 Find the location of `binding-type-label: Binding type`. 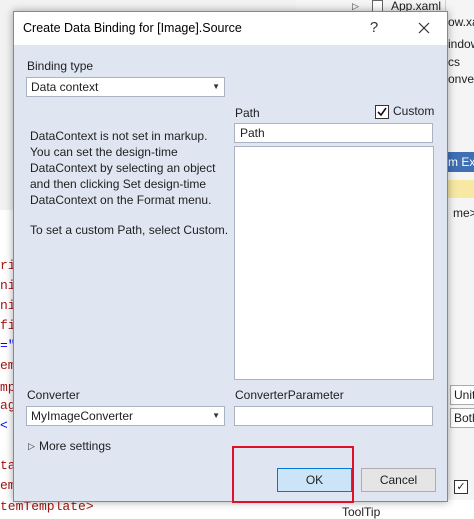

binding-type-label: Binding type is located at coordinates (60, 66).